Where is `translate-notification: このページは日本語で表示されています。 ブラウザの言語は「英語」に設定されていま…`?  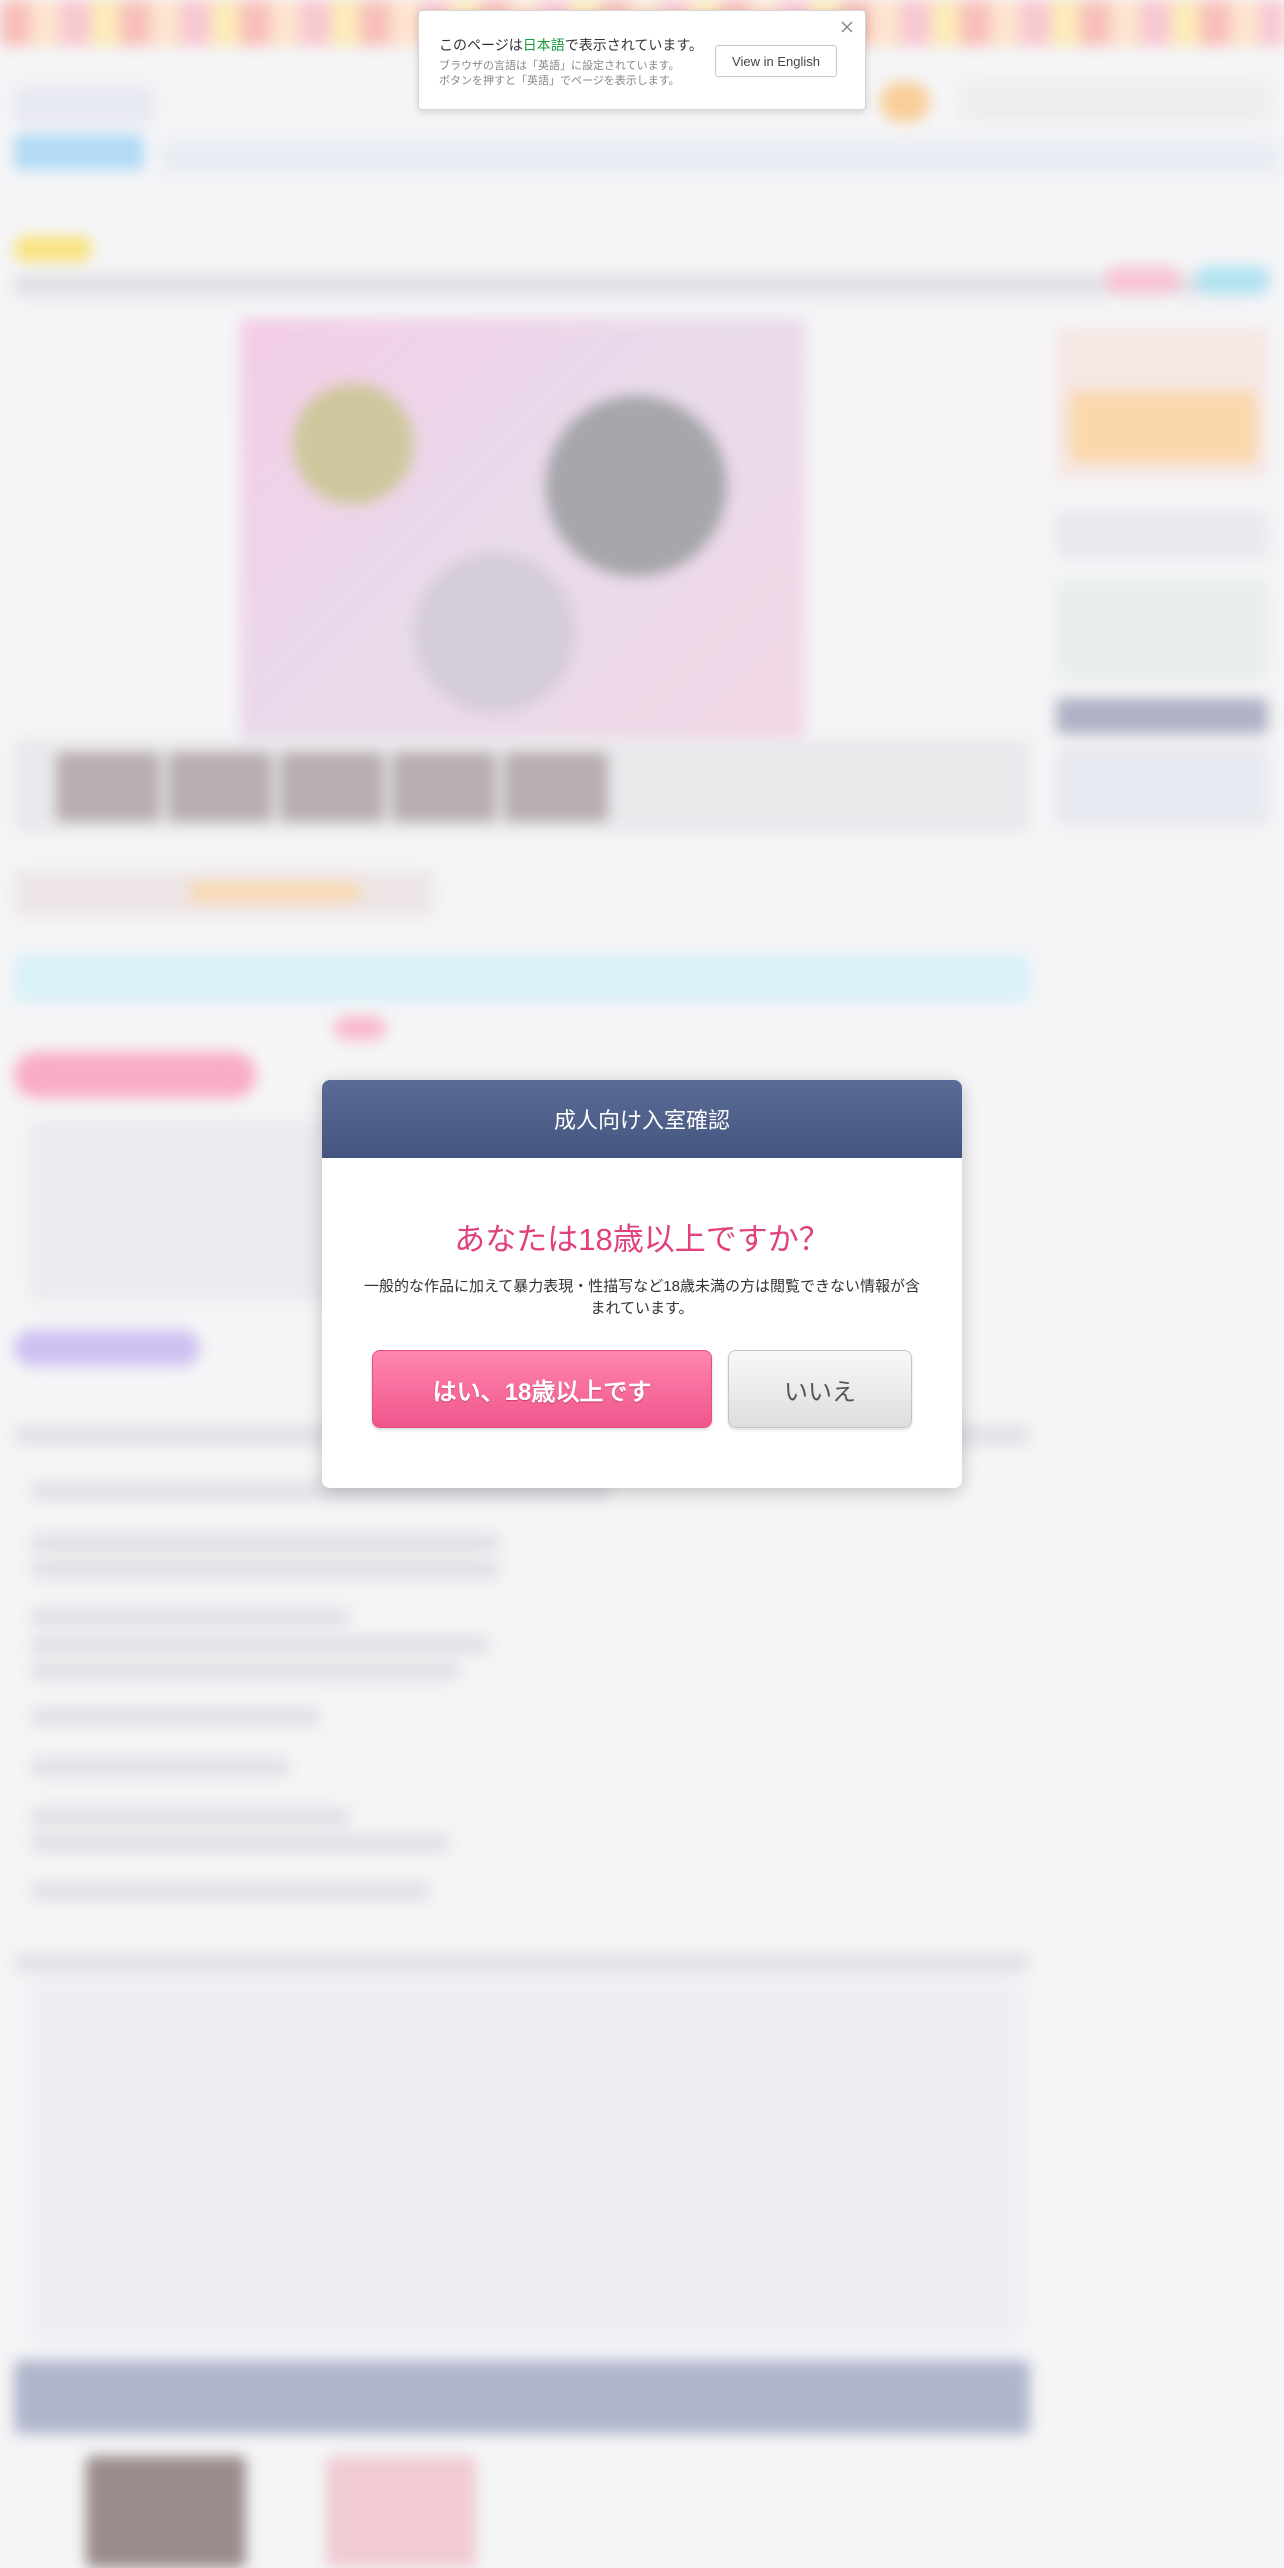
translate-notification: このページは日本語で表示されています。 ブラウザの言語は「英語」に設定されていま… is located at coordinates (642, 60).